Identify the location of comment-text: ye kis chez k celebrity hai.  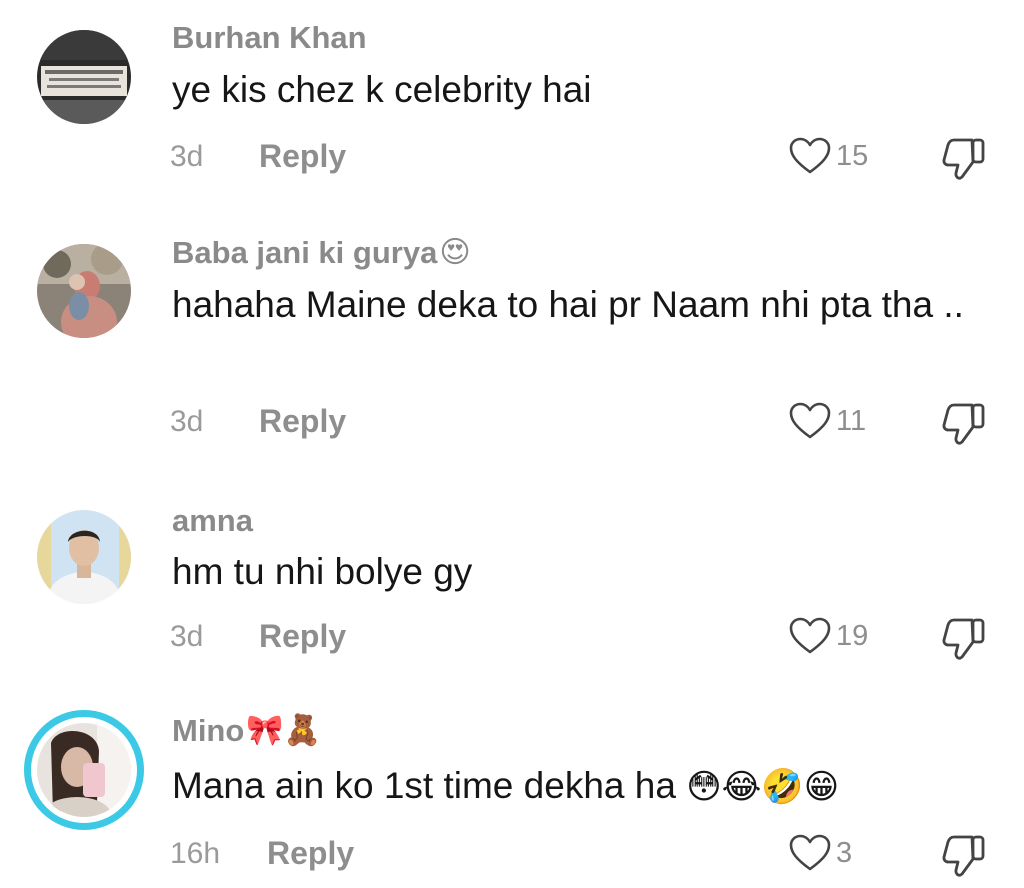
(572, 90).